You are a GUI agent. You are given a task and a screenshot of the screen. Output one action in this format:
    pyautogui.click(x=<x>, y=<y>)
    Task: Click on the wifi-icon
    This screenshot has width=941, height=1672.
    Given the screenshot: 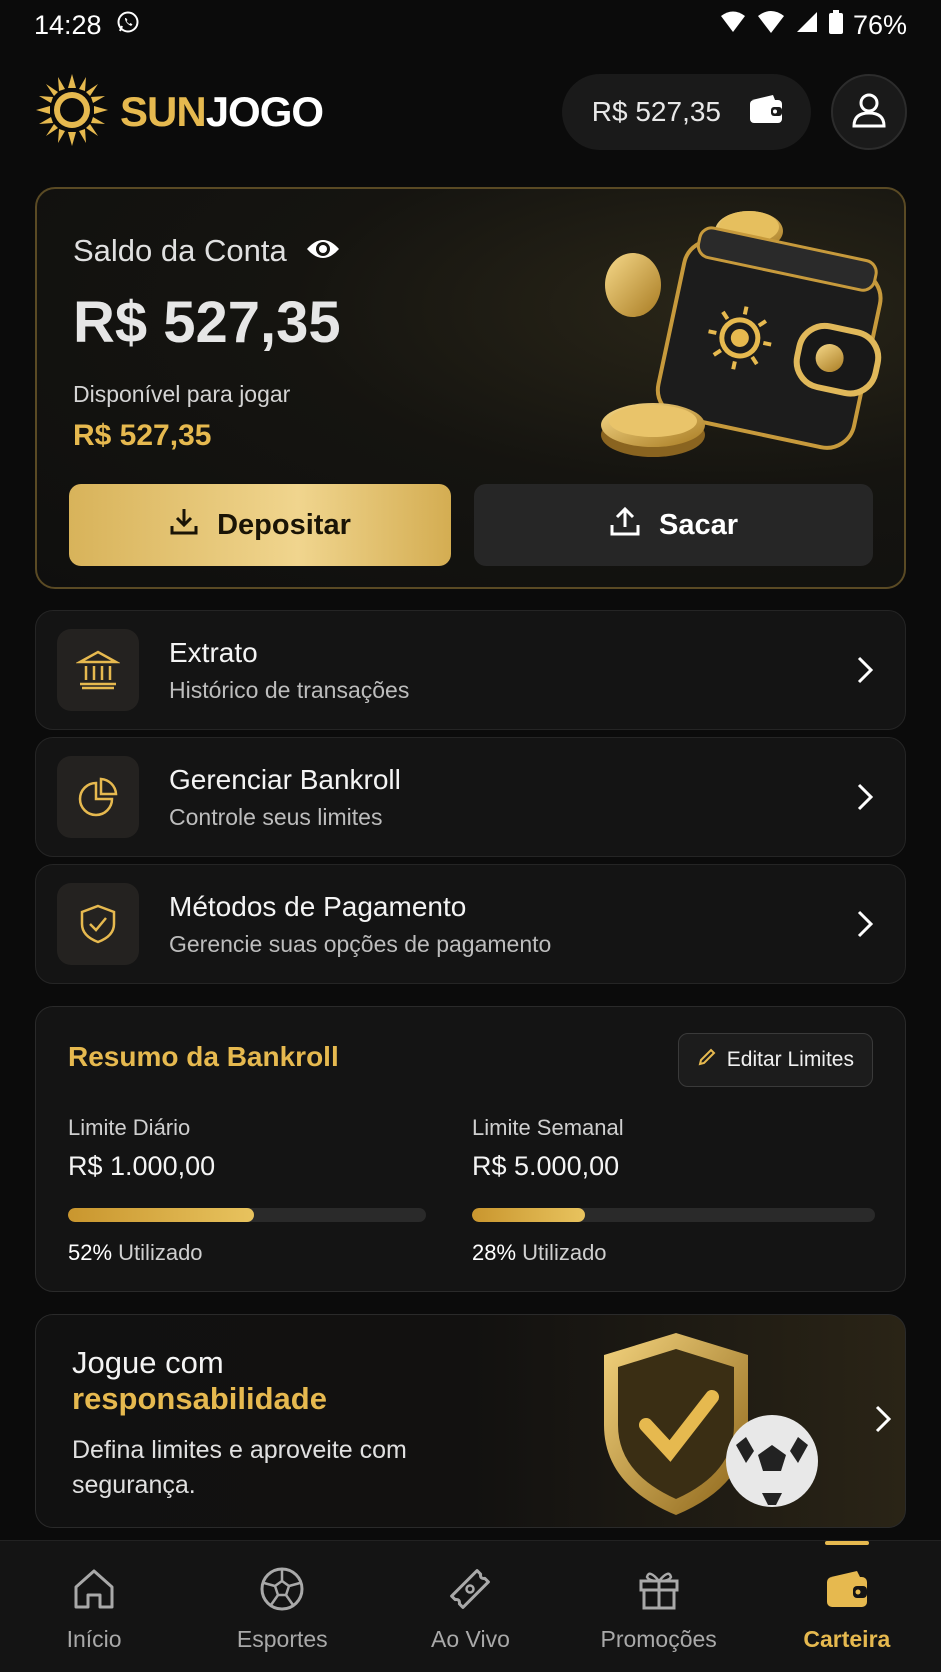 What is the action you would take?
    pyautogui.click(x=771, y=25)
    